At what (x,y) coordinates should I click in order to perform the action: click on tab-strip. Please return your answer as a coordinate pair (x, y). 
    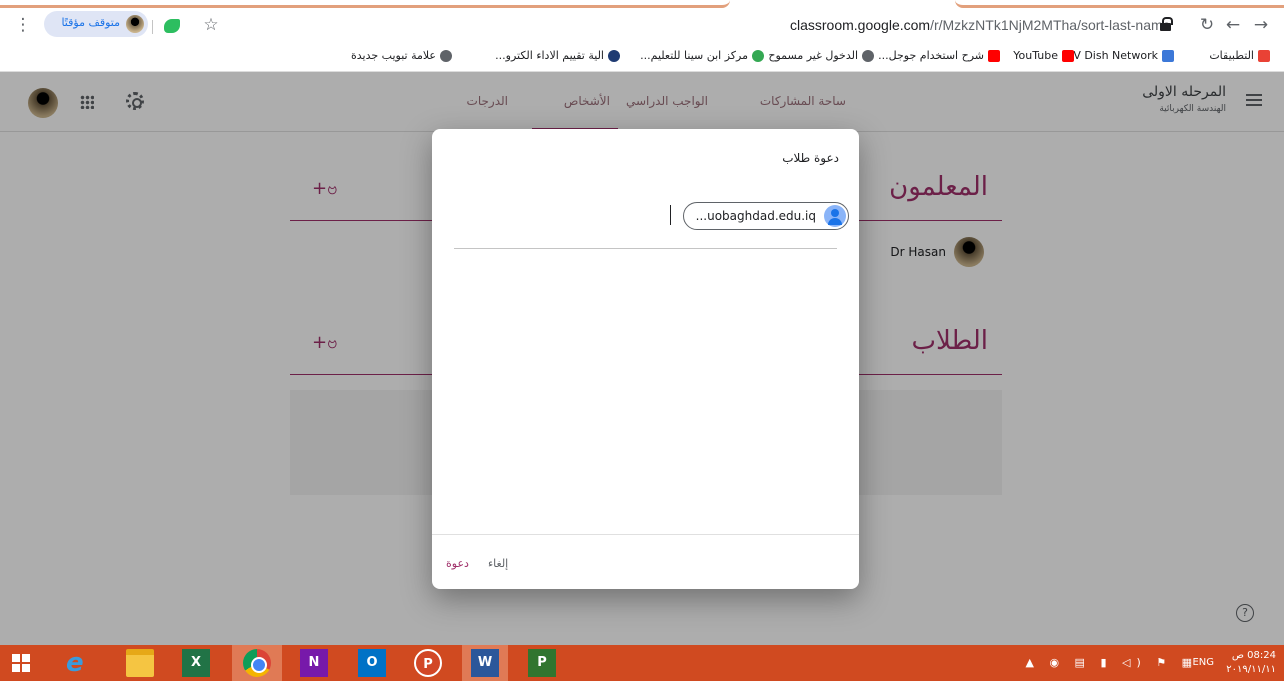
    Looking at the image, I should click on (642, 4).